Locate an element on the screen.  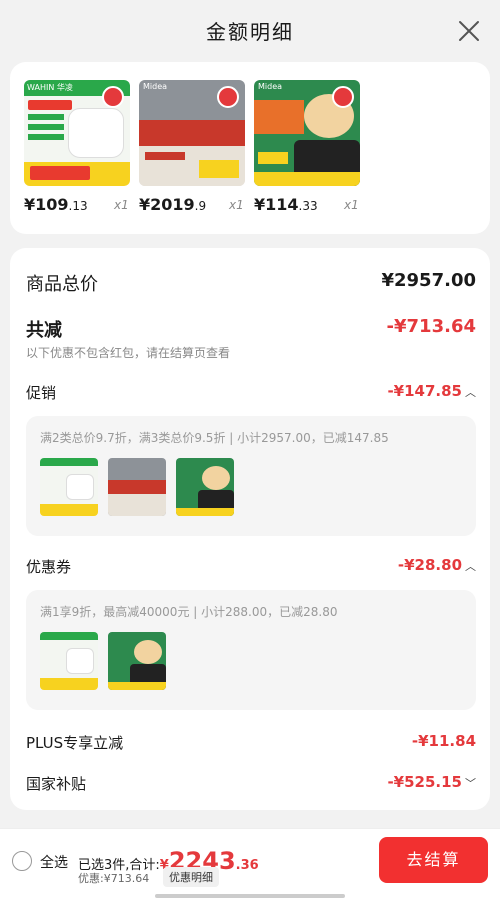
select-all-radio is located at coordinates (22, 861).